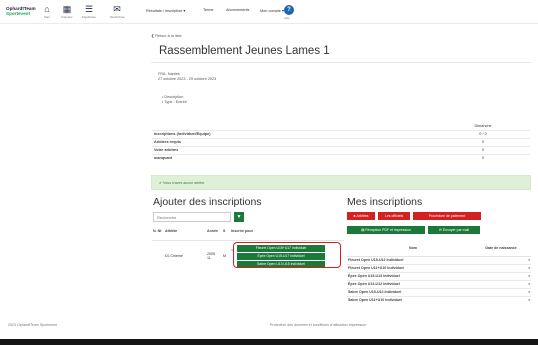 This screenshot has height=345, width=538. Describe the element at coordinates (117, 17) in the screenshot. I see `nav-caption: Nachrichten` at that location.